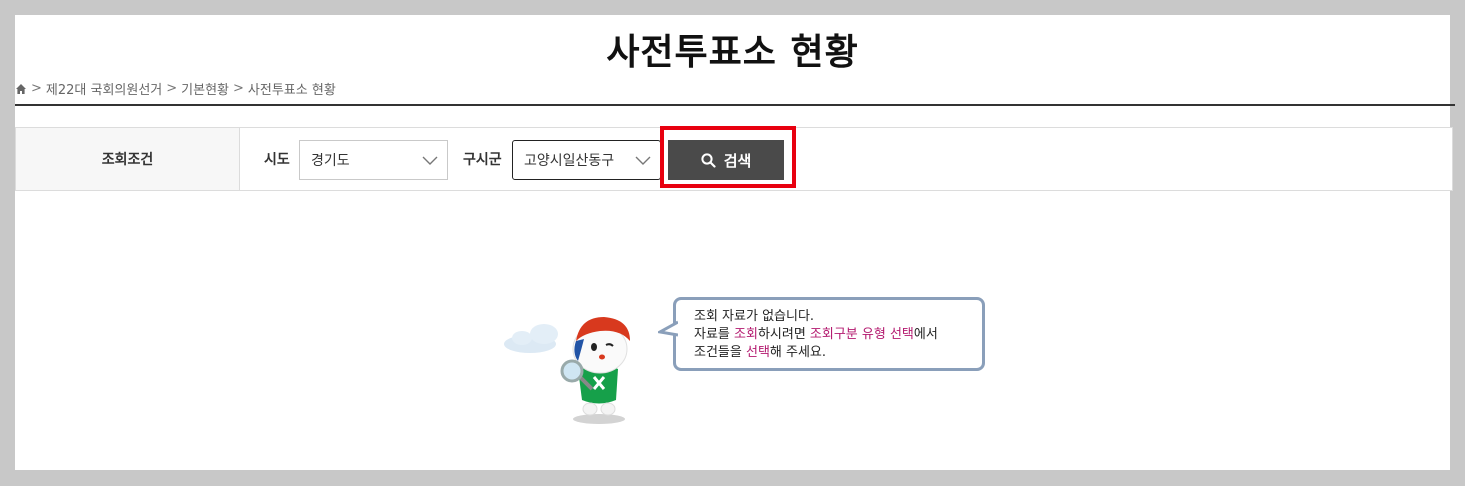  I want to click on title-divider, so click(735, 105).